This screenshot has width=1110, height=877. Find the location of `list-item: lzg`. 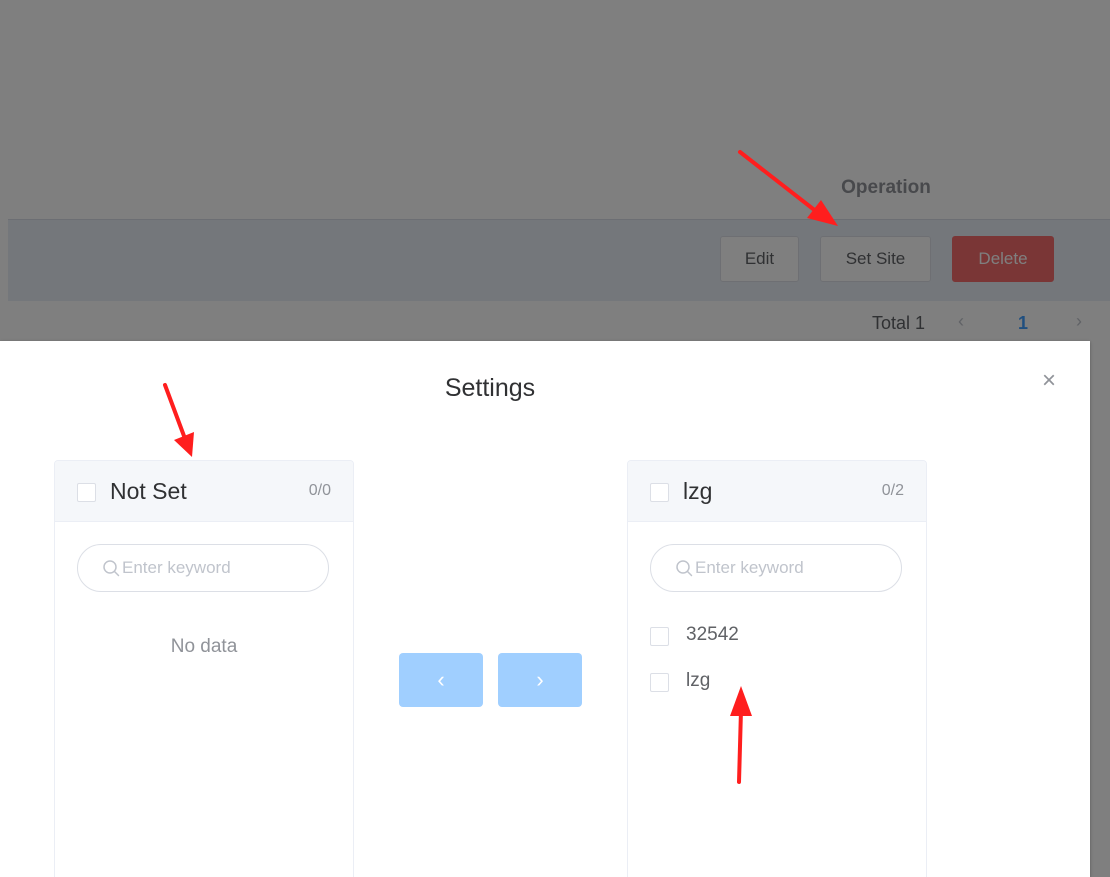

list-item: lzg is located at coordinates (775, 682).